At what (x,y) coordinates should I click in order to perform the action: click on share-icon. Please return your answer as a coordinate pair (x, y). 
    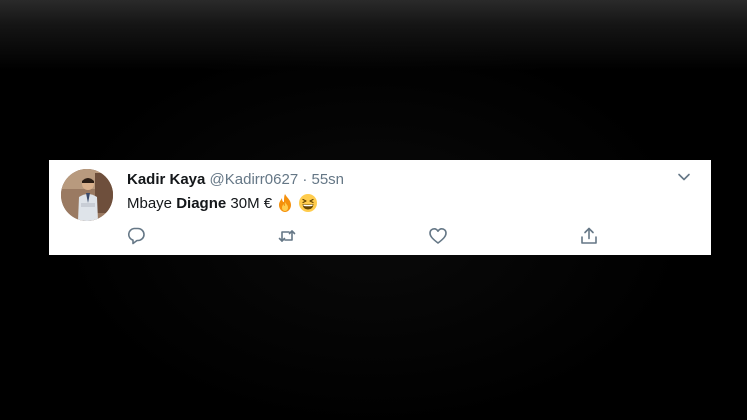
    Looking at the image, I should click on (589, 236).